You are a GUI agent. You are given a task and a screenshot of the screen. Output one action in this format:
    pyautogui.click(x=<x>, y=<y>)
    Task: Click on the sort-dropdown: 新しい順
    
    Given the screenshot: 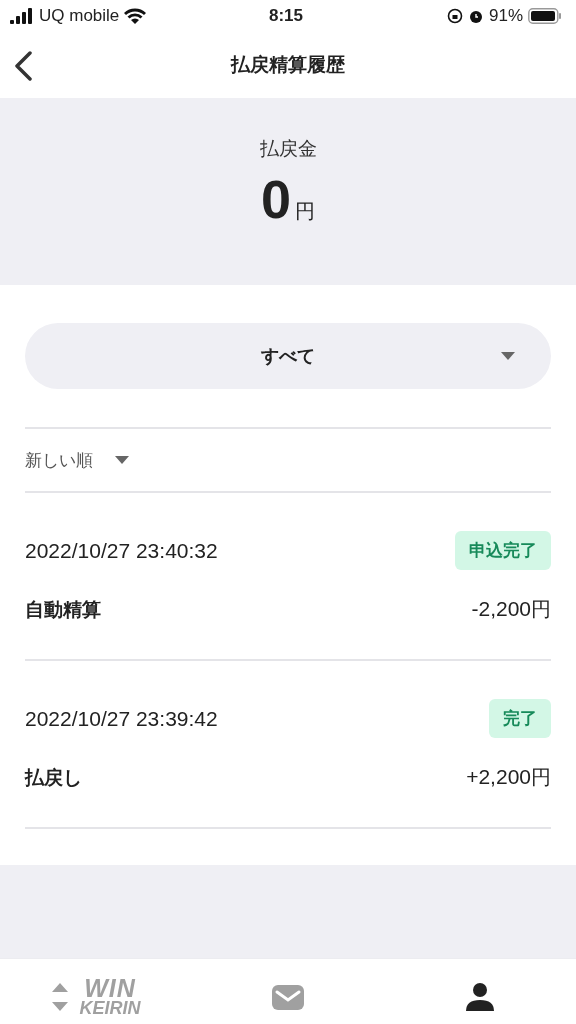 What is the action you would take?
    pyautogui.click(x=77, y=460)
    